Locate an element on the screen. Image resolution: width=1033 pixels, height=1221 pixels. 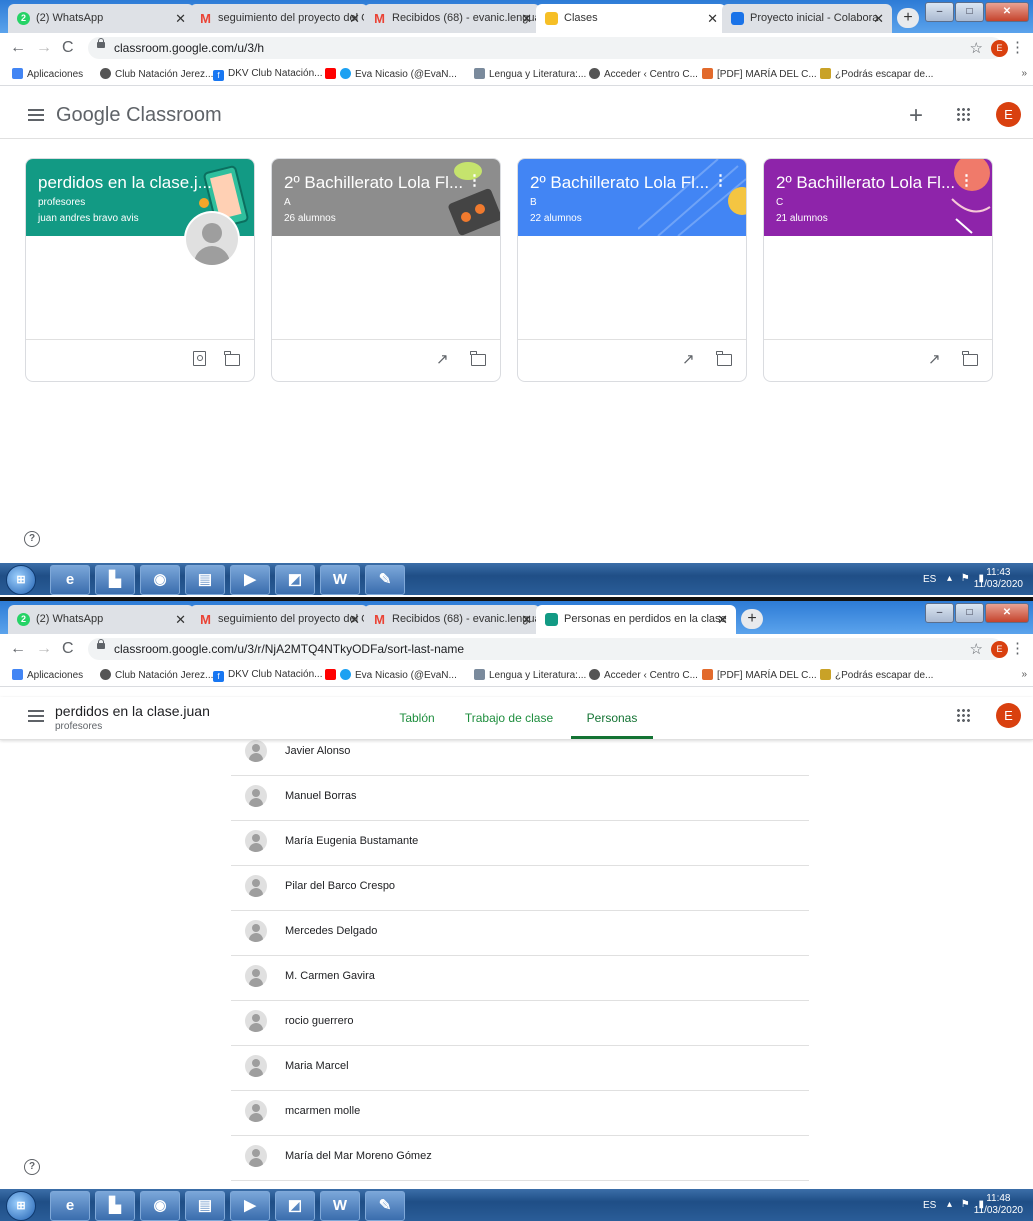
bookmark-star-icon: ☆ is located at coordinates (976, 48).